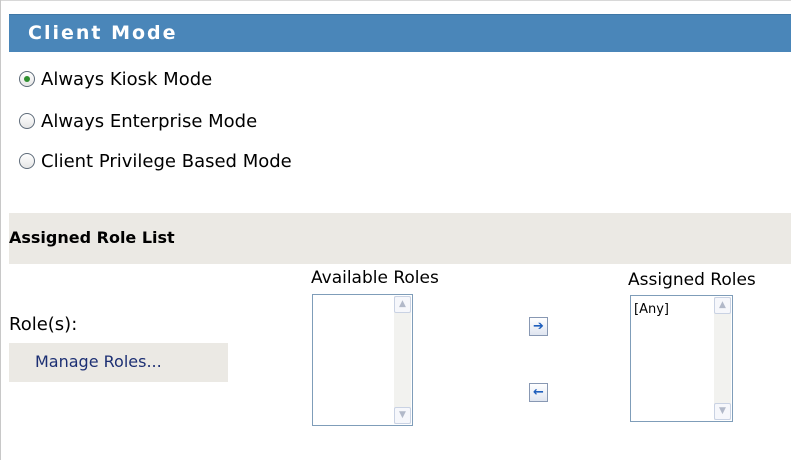  Describe the element at coordinates (375, 278) in the screenshot. I see `available-roles-caption: Available Roles` at that location.